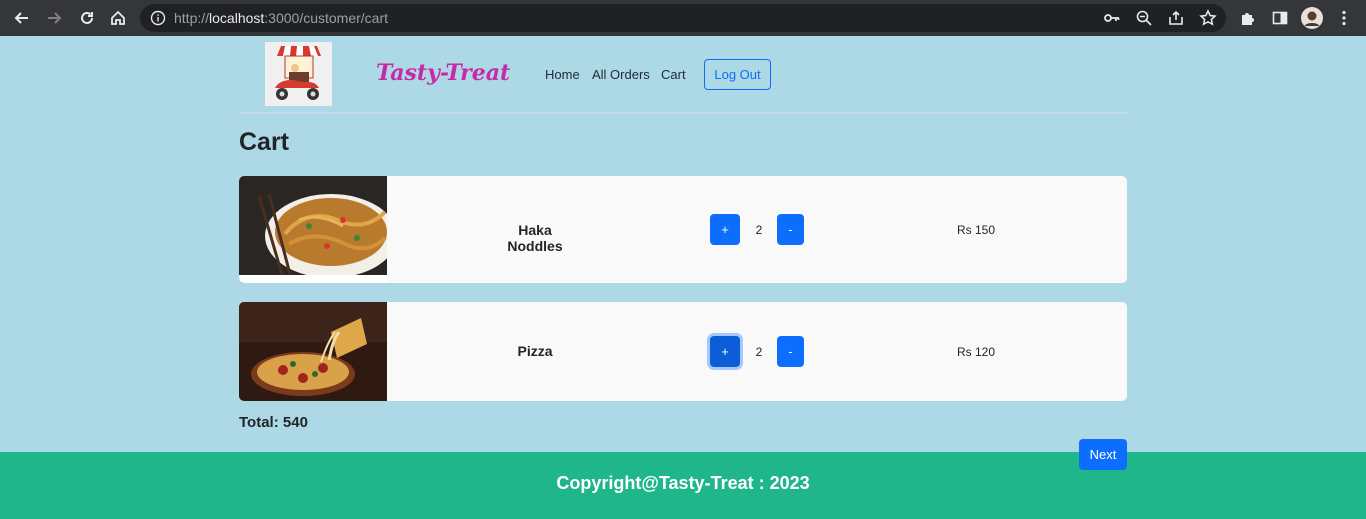 Image resolution: width=1366 pixels, height=519 pixels. I want to click on item-price: Rs 150, so click(976, 230).